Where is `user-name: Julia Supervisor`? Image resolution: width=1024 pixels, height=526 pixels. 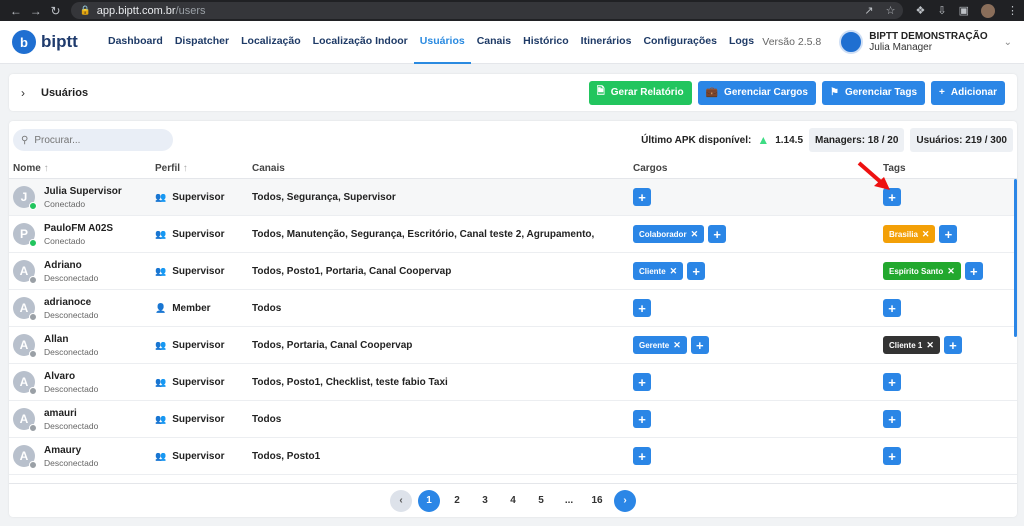 user-name: Julia Supervisor is located at coordinates (83, 191).